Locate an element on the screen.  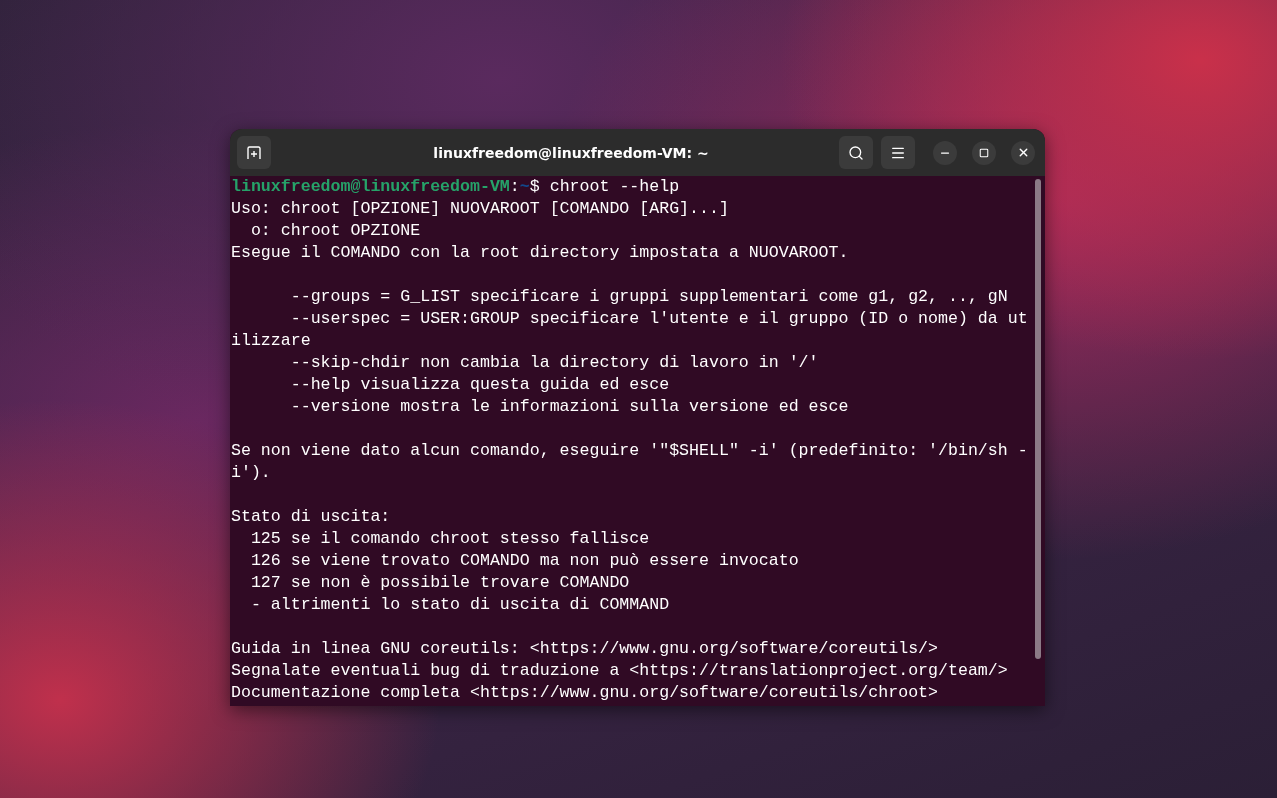
output-line: --groups = G_LIST specificare i gruppi supplementari come g1, g2, .., gN is located at coordinates (648, 296).